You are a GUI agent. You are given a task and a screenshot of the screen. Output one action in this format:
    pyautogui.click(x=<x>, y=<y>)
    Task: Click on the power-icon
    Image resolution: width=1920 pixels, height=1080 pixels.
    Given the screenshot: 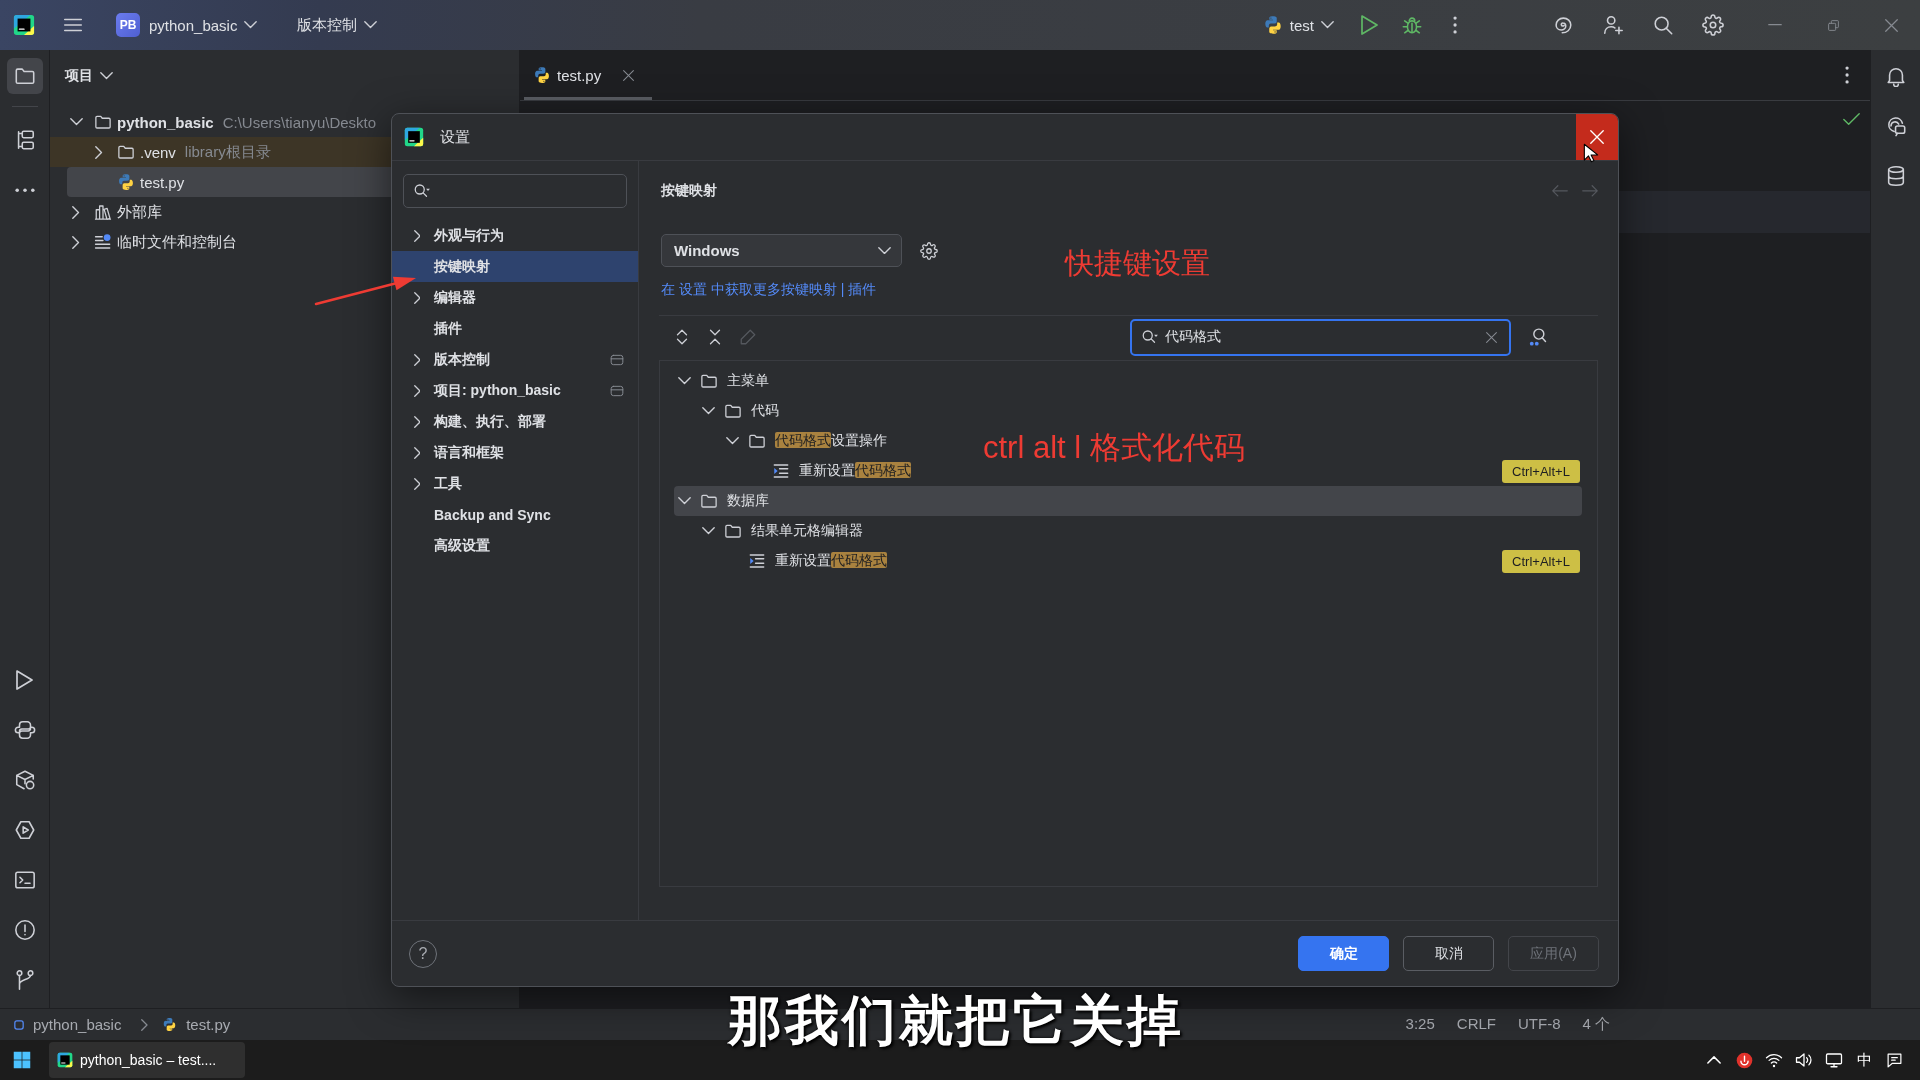 What is the action you would take?
    pyautogui.click(x=1744, y=1060)
    